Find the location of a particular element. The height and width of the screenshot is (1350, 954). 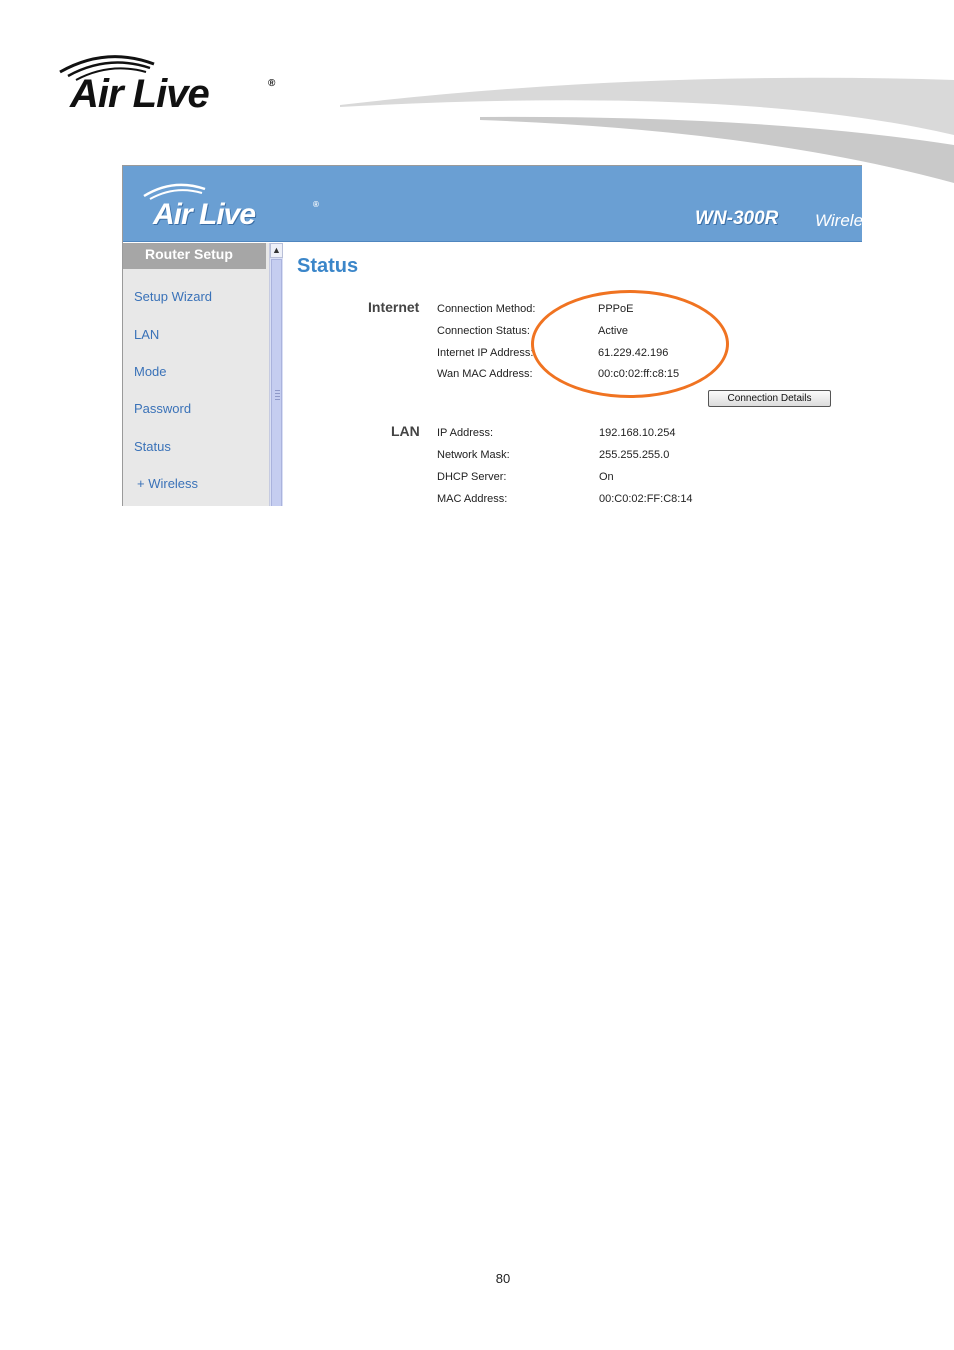

product-line-text: Wirele is located at coordinates (838, 220).